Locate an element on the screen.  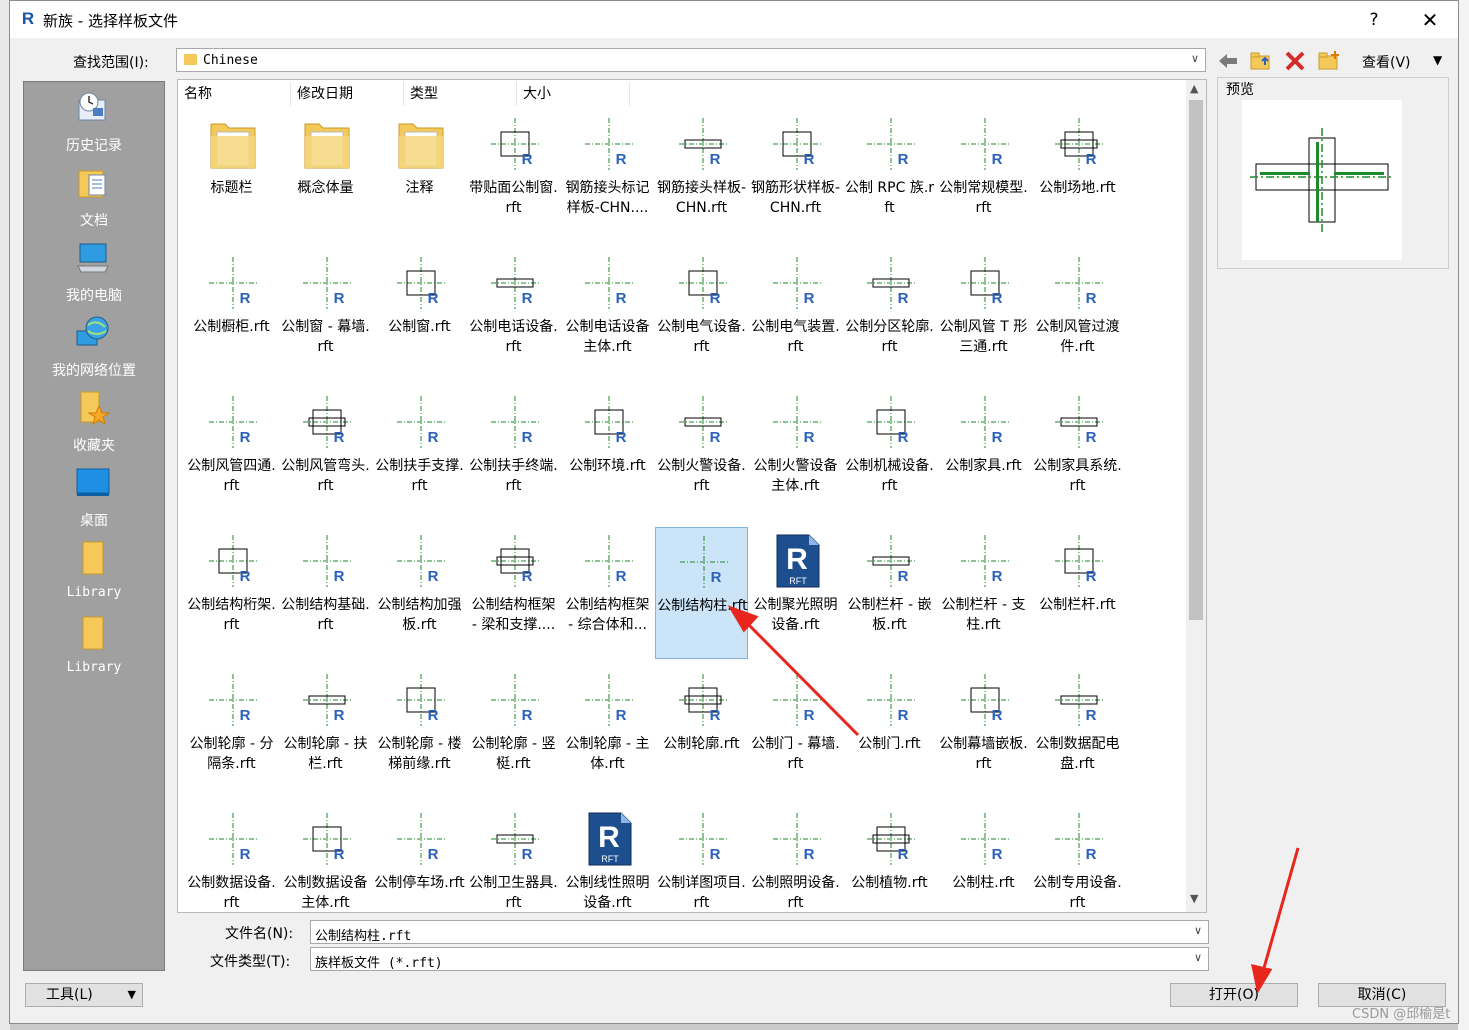
file-item: R 公制窗 - 幕墙.rft is located at coordinates (325, 315).